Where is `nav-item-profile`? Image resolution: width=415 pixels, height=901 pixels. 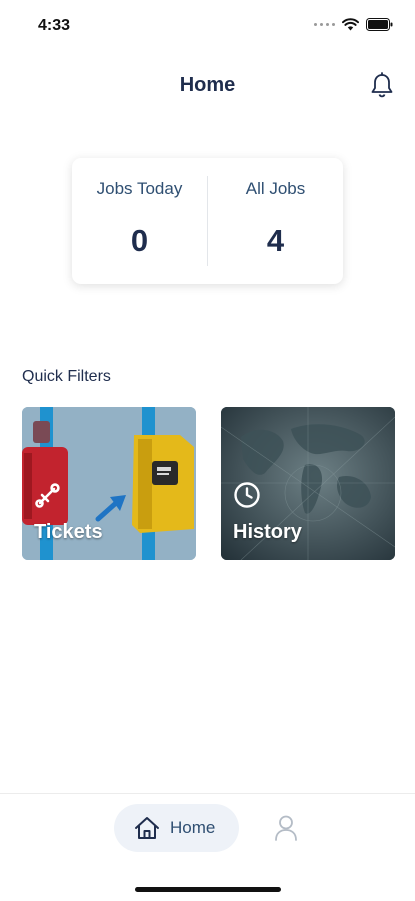 nav-item-profile is located at coordinates (286, 828).